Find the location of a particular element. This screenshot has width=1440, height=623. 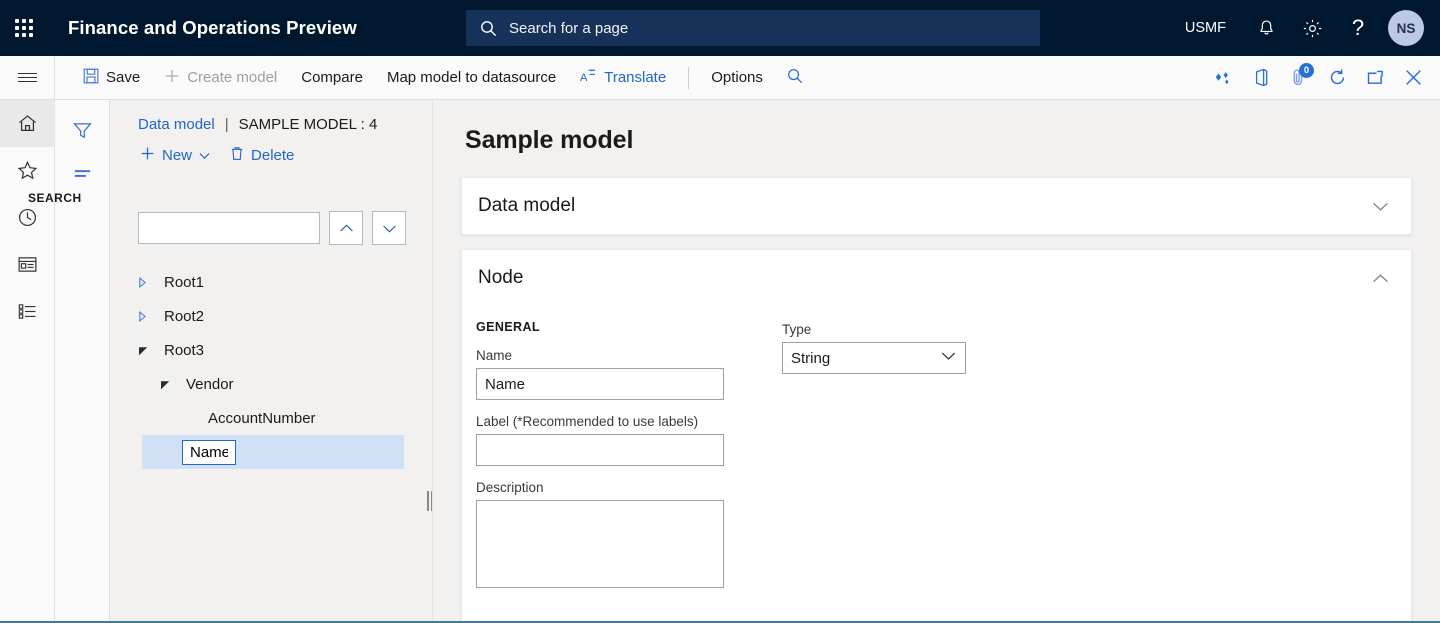

label-field-label: Label (*Recommended to use labels) is located at coordinates (587, 421).